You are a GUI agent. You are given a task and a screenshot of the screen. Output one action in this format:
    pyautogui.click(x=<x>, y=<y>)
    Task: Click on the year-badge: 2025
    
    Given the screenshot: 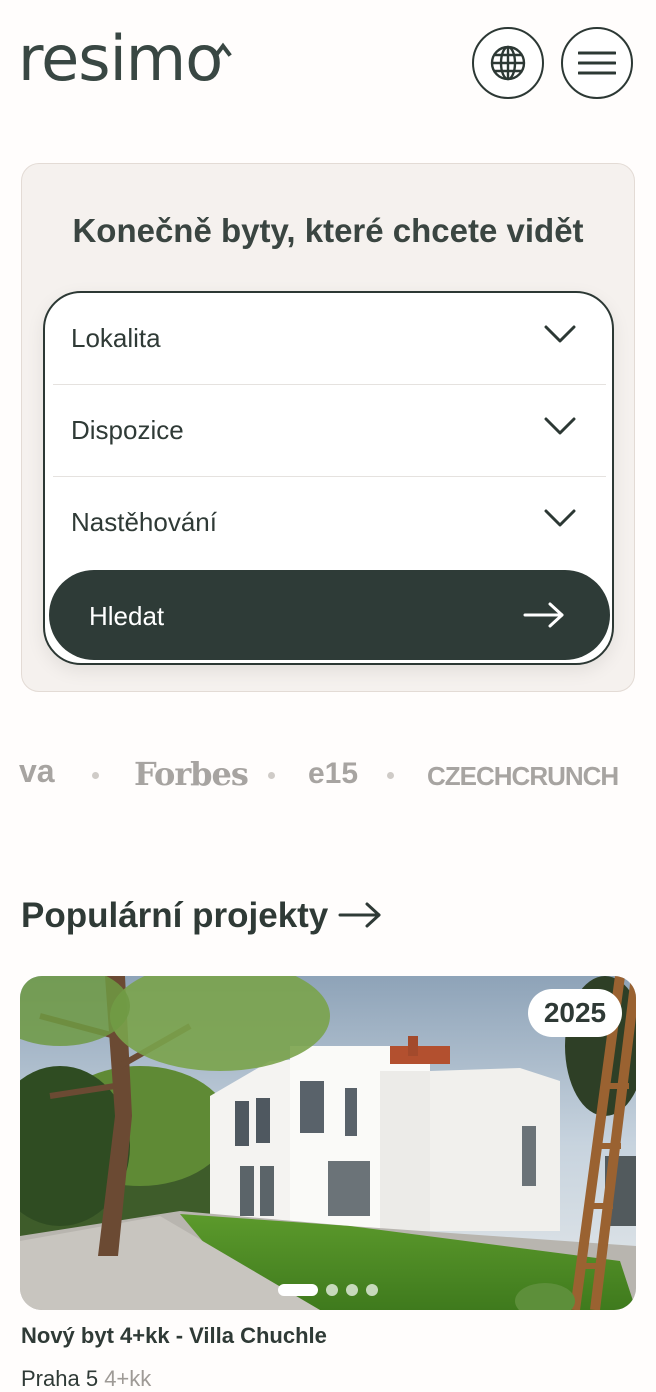 What is the action you would take?
    pyautogui.click(x=575, y=1013)
    